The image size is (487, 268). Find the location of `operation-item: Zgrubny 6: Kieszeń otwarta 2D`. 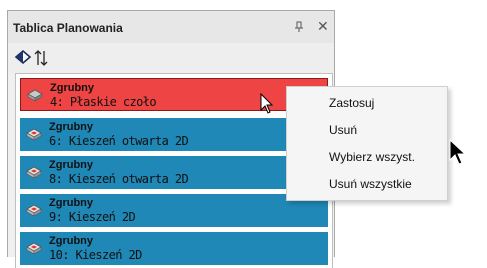

operation-item: Zgrubny 6: Kieszeń otwarta 2D is located at coordinates (174, 134).